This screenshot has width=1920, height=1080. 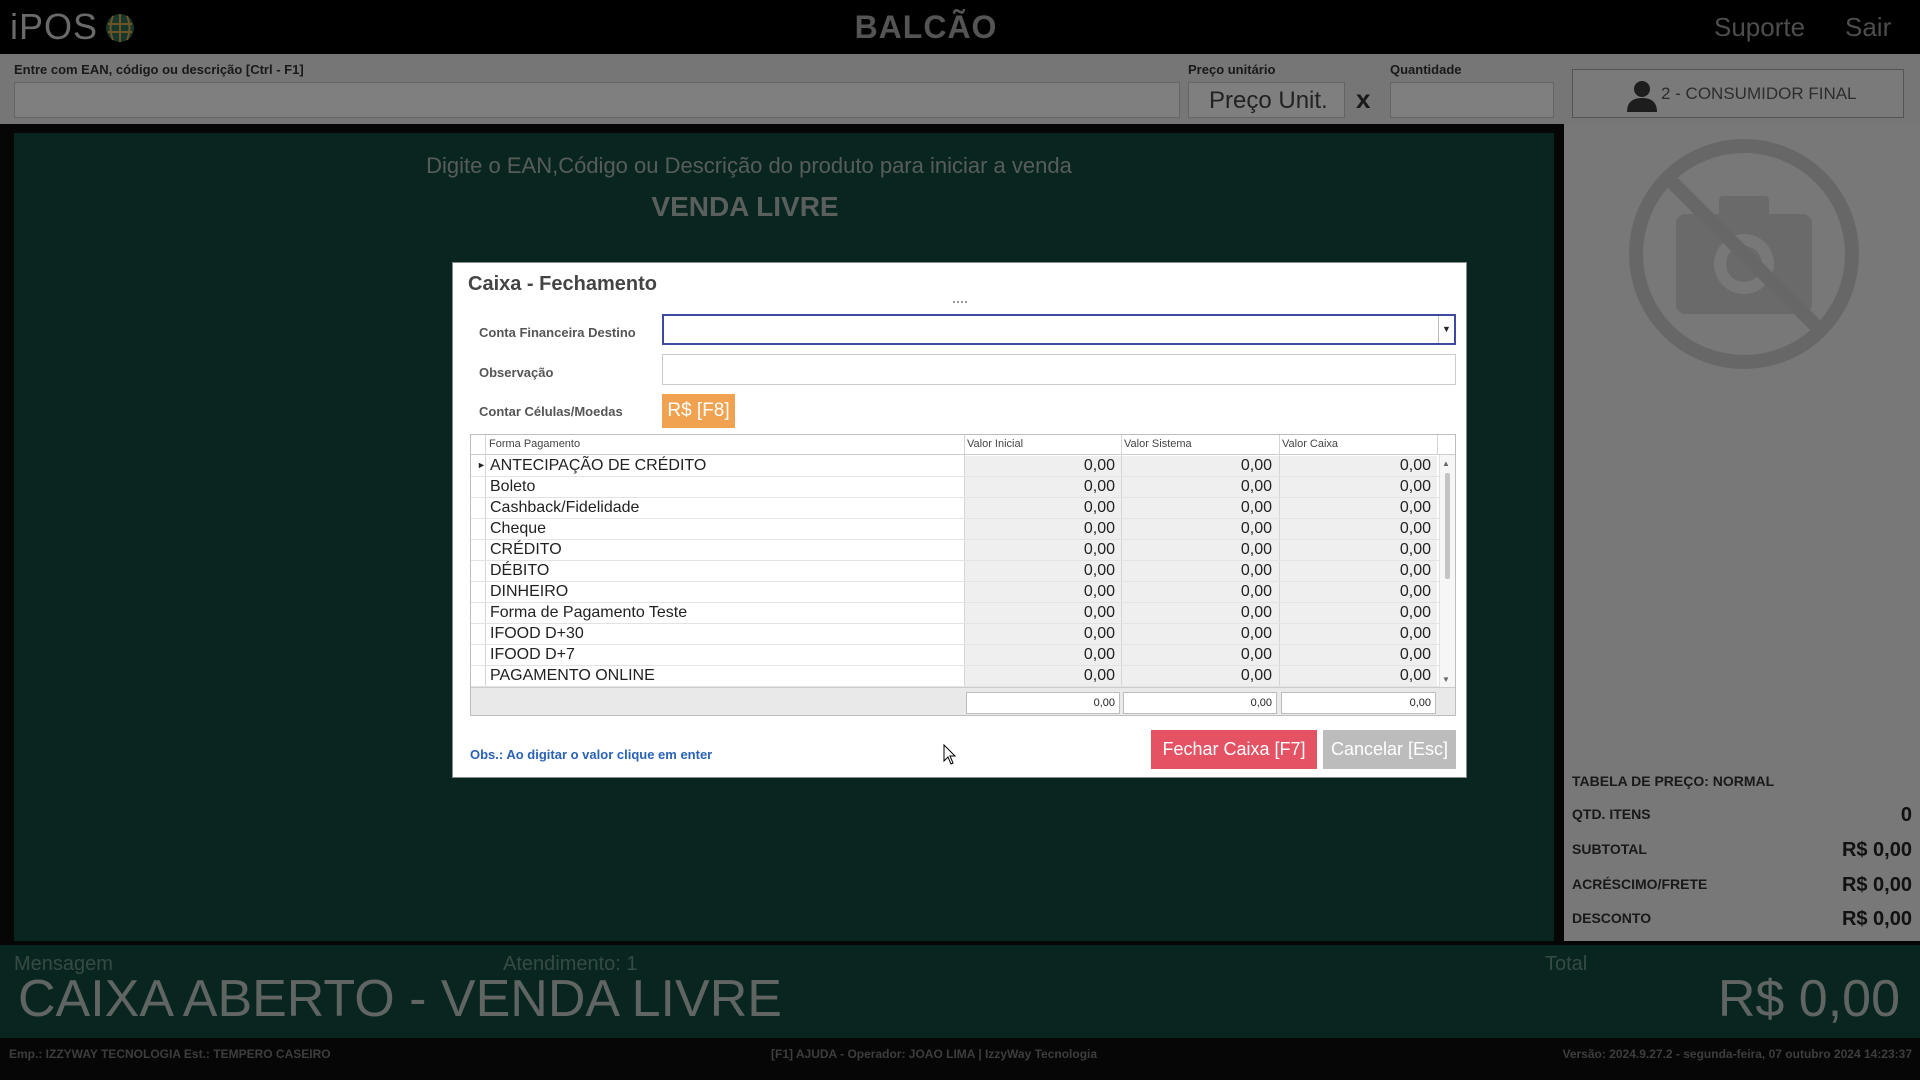 I want to click on grid-scrollbar: ▲ ▼, so click(x=1447, y=571).